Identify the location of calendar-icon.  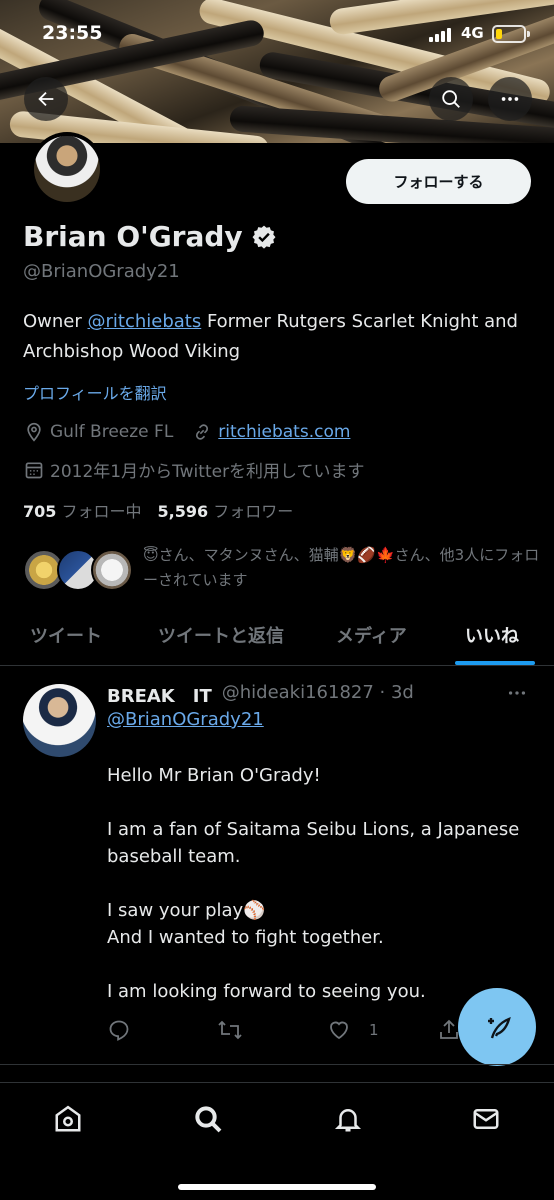
(34, 470).